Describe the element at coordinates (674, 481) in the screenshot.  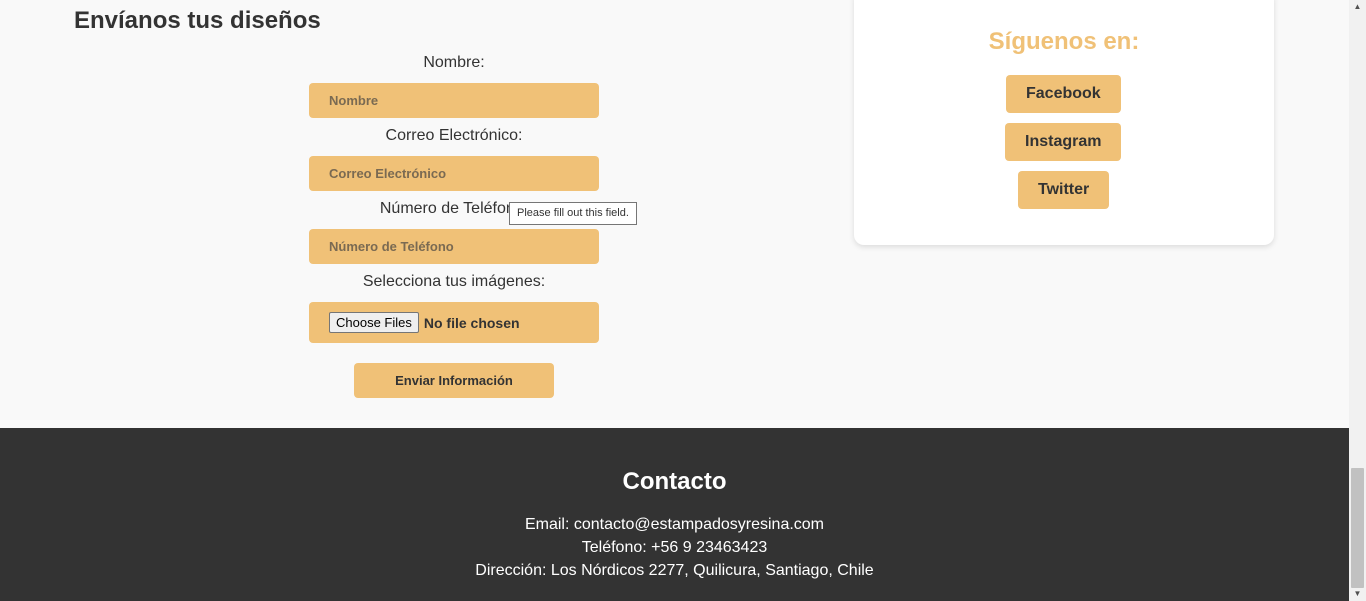
I see `footer-title: Contacto` at that location.